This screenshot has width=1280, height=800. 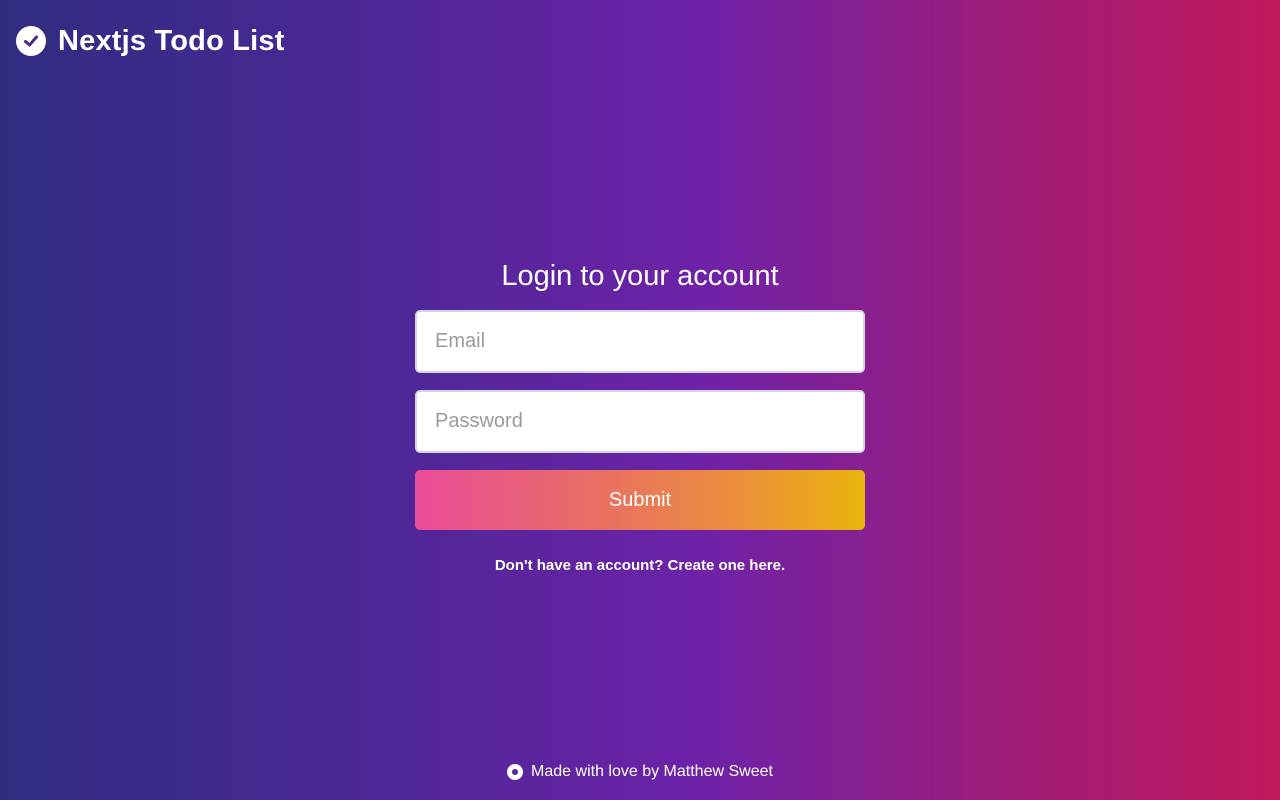 I want to click on login-heading: Login to your account, so click(x=640, y=276).